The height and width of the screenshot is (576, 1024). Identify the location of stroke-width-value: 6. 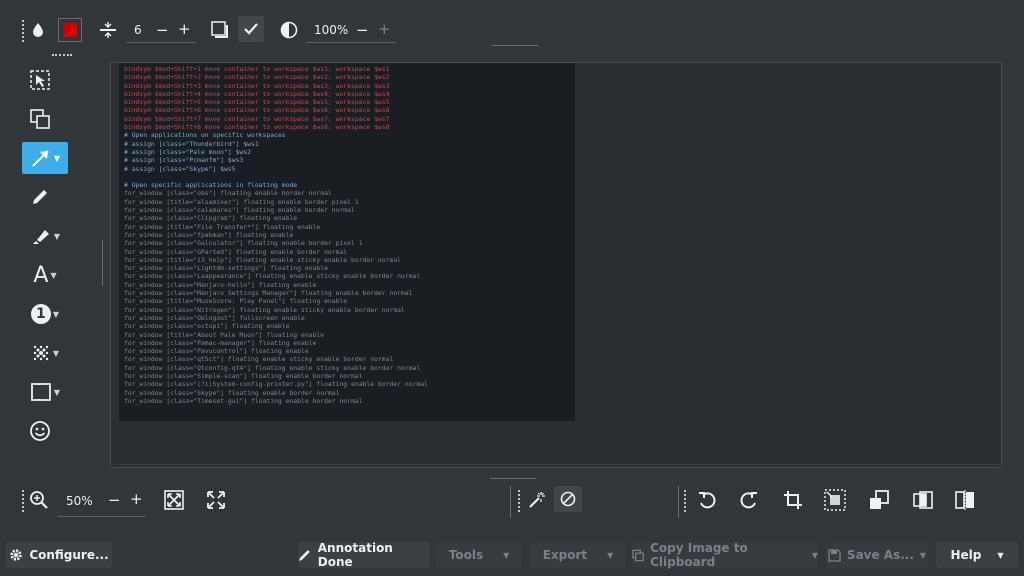
(138, 30).